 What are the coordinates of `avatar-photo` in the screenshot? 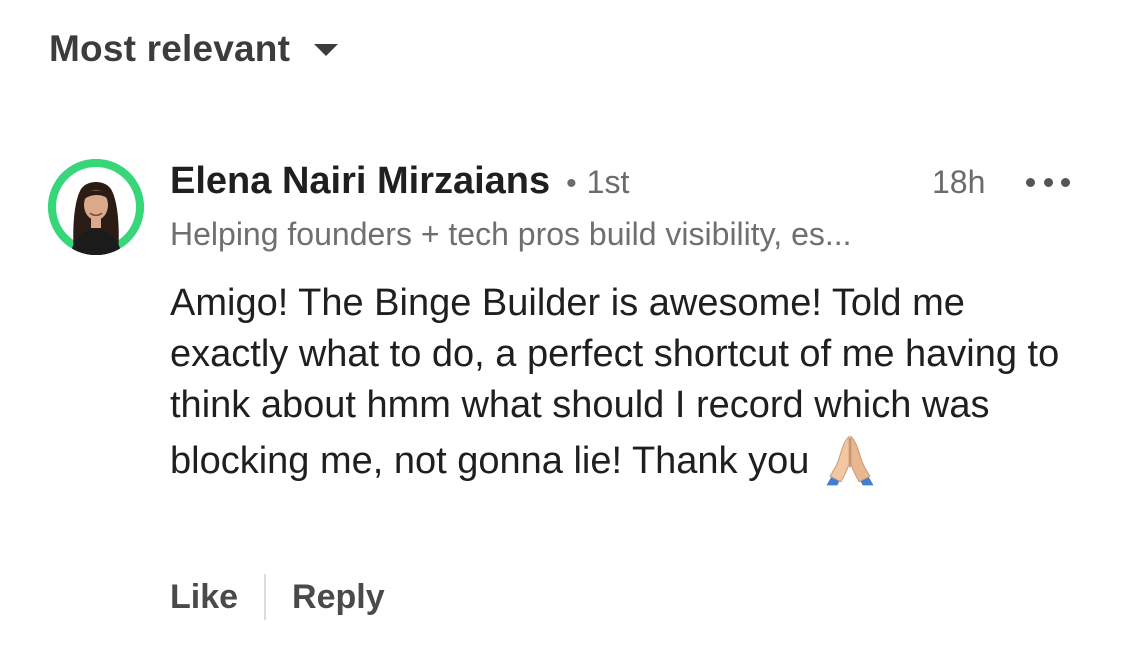 It's located at (96, 207).